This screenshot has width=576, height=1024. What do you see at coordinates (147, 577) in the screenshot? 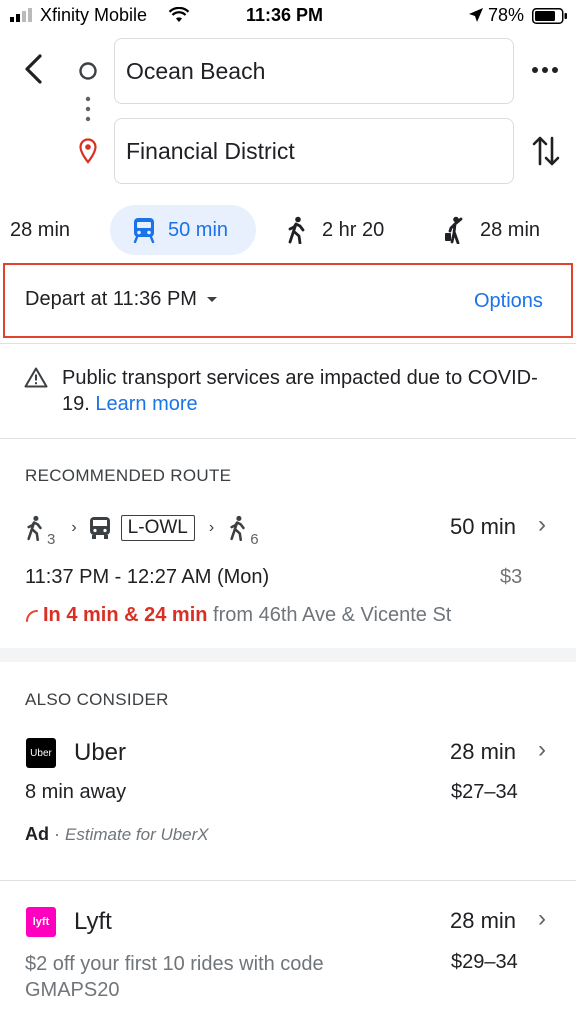
I see `route-times: 11:37 PM - 12:27 AM (Mon)` at bounding box center [147, 577].